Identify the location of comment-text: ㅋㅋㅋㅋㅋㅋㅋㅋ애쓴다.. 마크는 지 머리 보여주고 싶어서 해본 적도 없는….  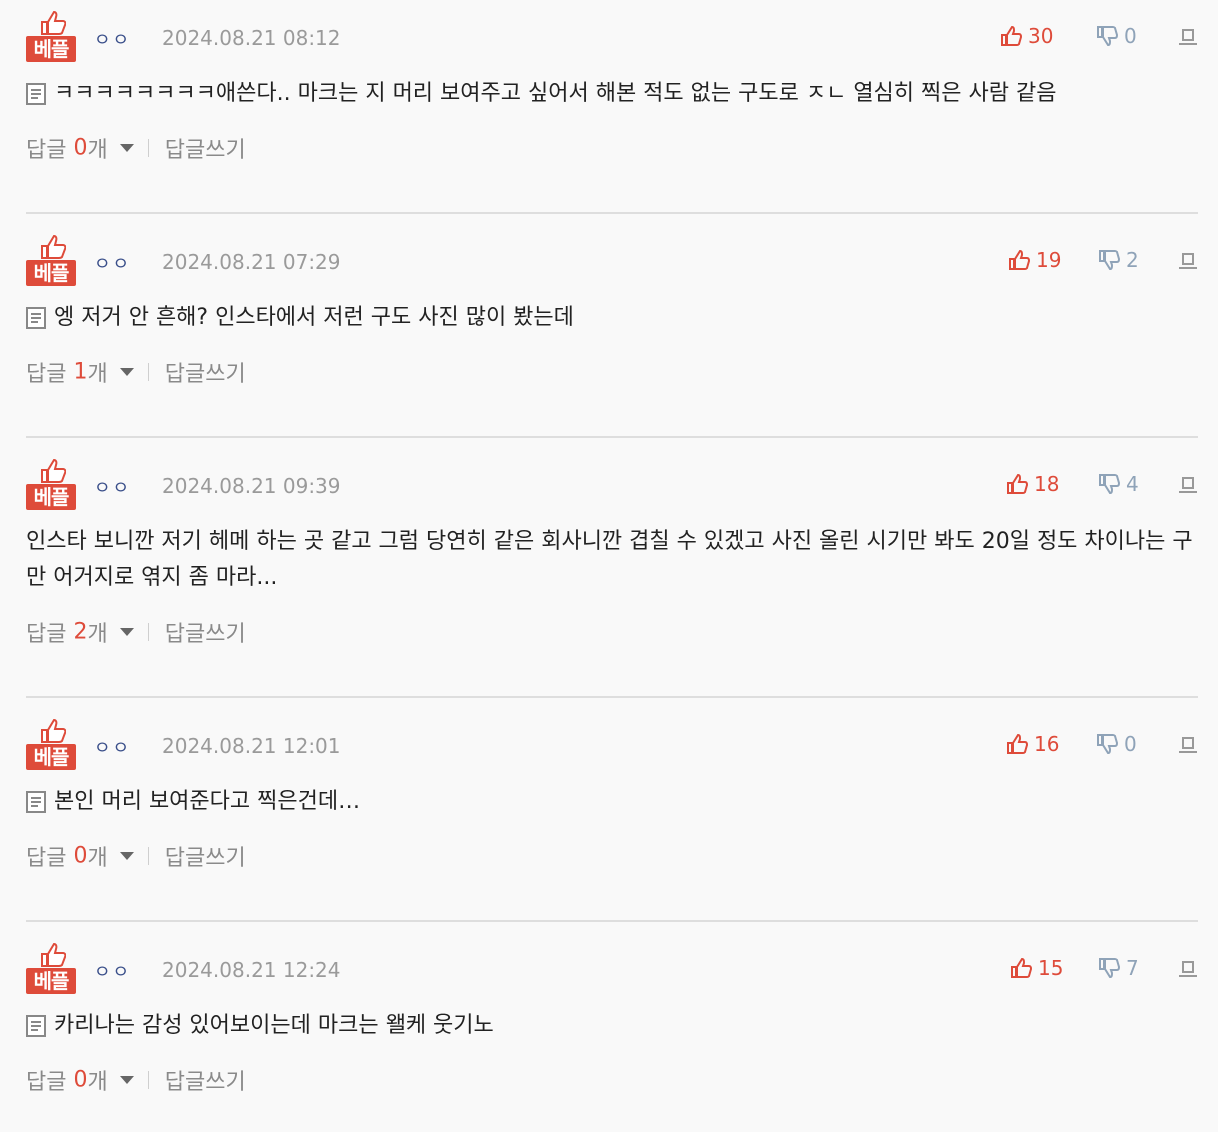
(555, 93).